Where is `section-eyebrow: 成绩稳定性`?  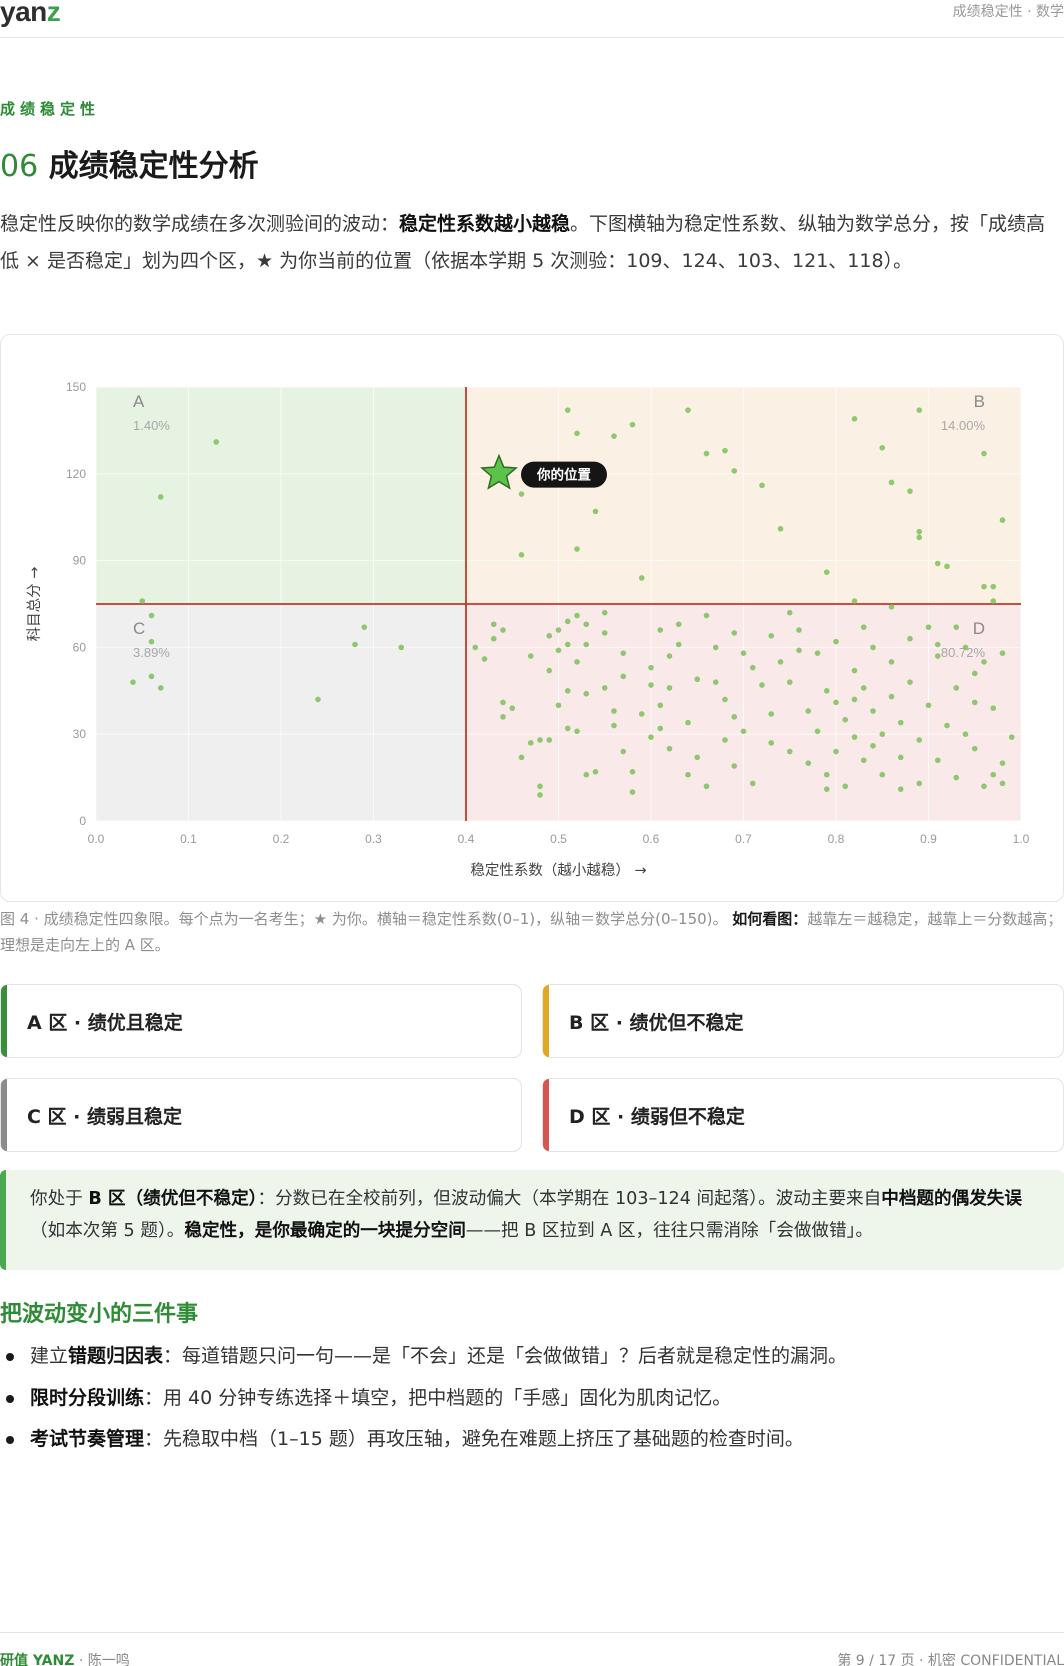 section-eyebrow: 成绩稳定性 is located at coordinates (50, 109).